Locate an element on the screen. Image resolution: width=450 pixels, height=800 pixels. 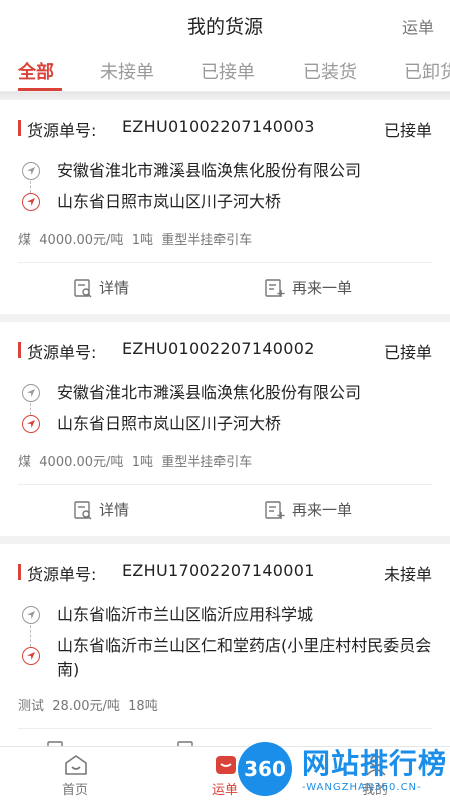
card-header: 货源单号: EZHU01002207140002 已接单 is located at coordinates (225, 347).